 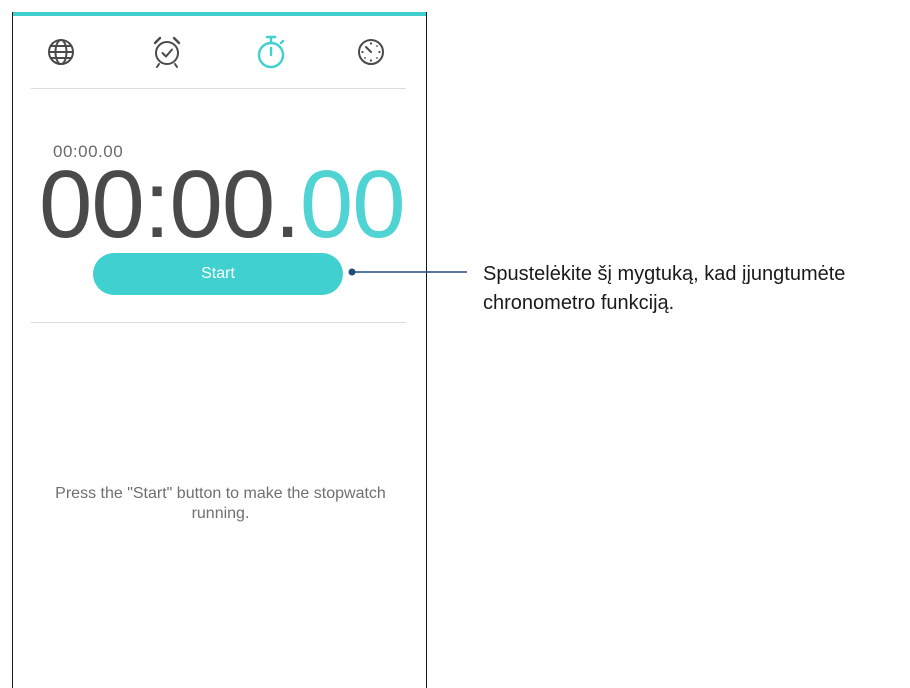 What do you see at coordinates (579, 303) in the screenshot?
I see `callout-line-2: chronometro funkciją.` at bounding box center [579, 303].